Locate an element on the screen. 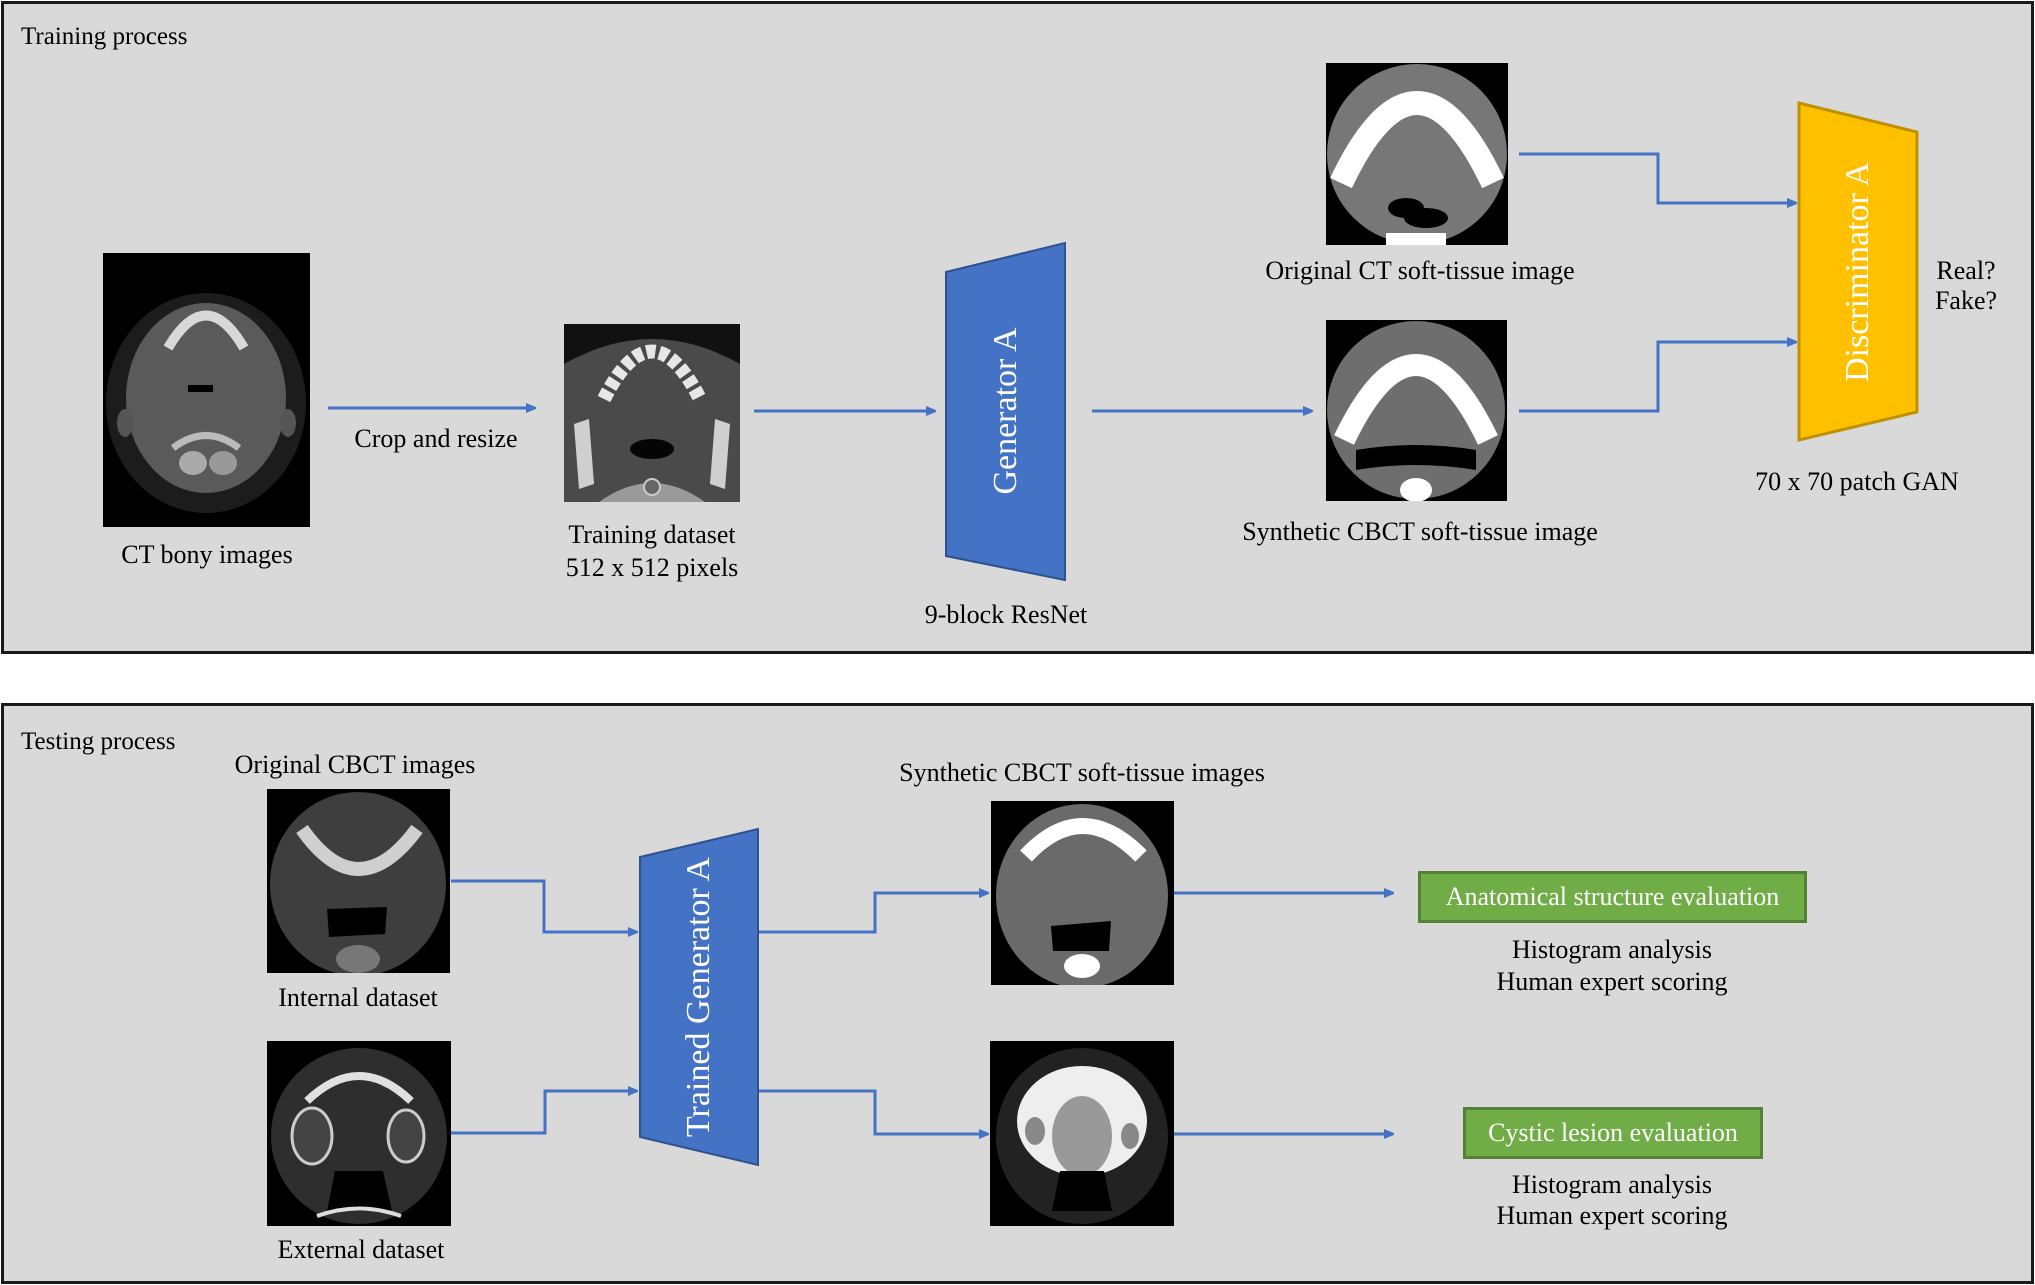 The height and width of the screenshot is (1285, 2035). anatomical-evaluation-box: Anatomical structure evaluation is located at coordinates (1612, 897).